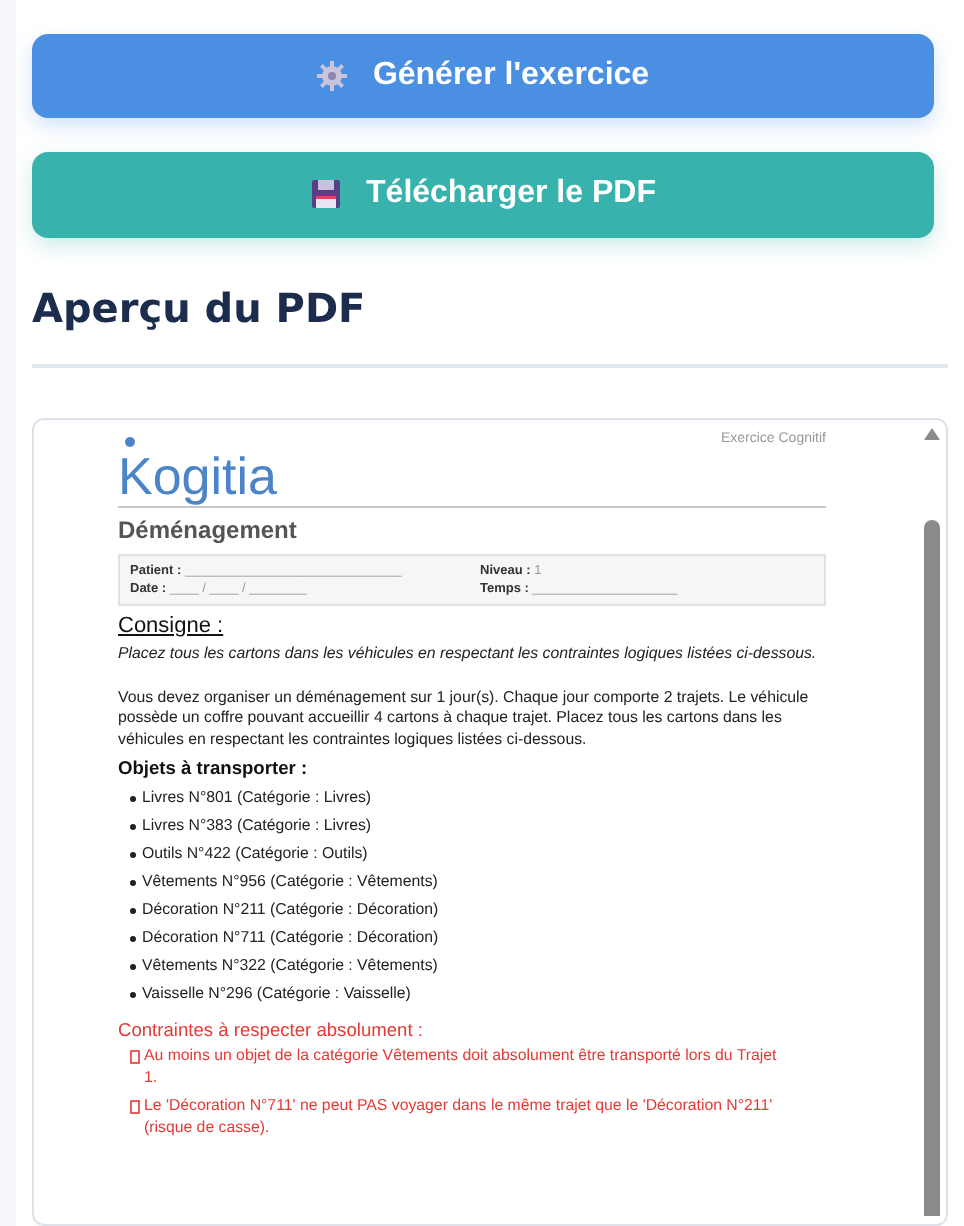 The height and width of the screenshot is (1226, 964). I want to click on logo: Kogitia, so click(197, 475).